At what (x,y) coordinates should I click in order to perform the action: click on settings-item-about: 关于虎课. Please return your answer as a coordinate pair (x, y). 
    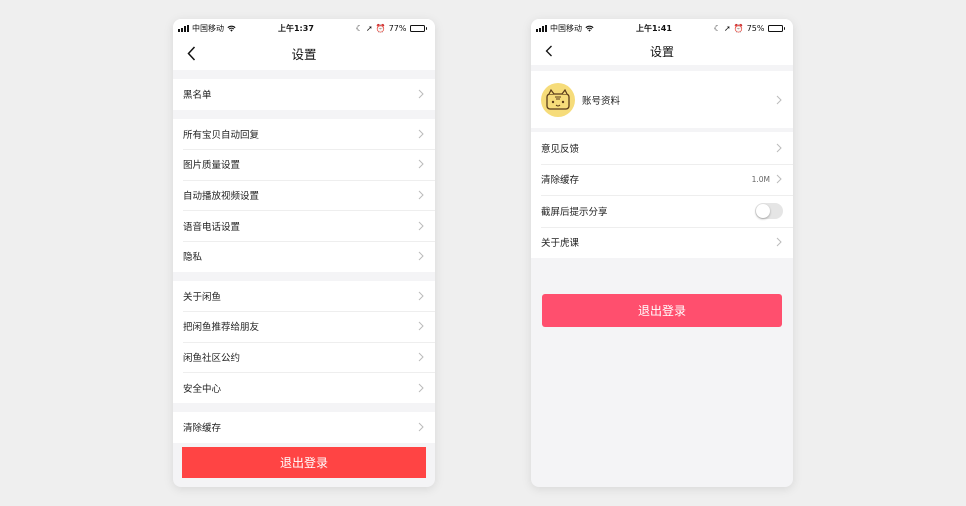
    Looking at the image, I should click on (662, 242).